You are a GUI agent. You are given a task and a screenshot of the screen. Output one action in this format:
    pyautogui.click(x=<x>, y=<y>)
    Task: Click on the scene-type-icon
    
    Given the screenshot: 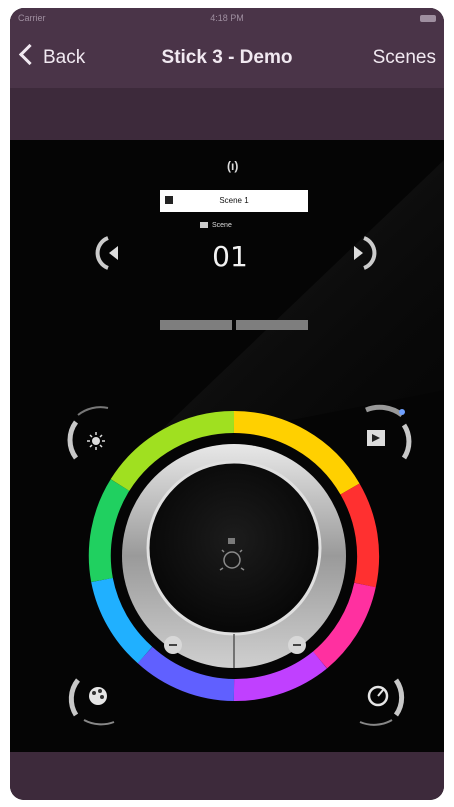 What is the action you would take?
    pyautogui.click(x=204, y=225)
    